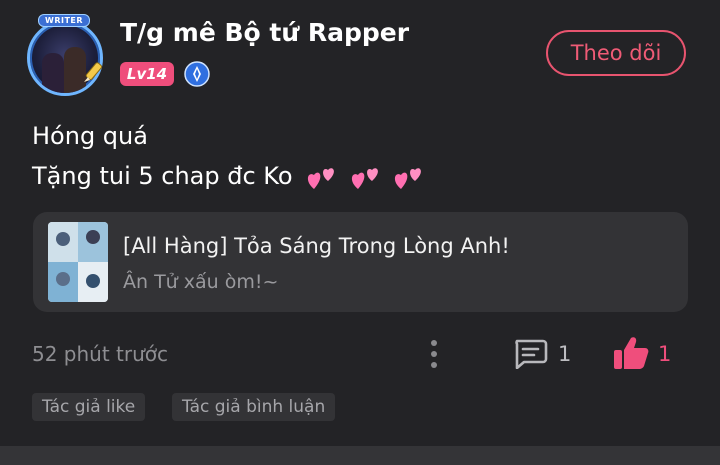 The width and height of the screenshot is (720, 465). Describe the element at coordinates (162, 176) in the screenshot. I see `post-line-2-text: Tặng tui 5 chap đc Ko` at that location.